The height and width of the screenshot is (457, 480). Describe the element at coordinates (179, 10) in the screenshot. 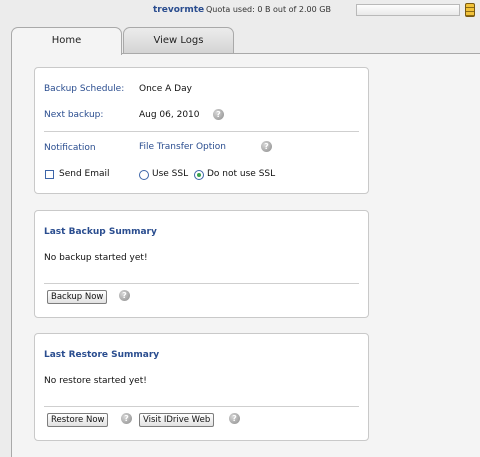

I see `username: trevormte` at that location.